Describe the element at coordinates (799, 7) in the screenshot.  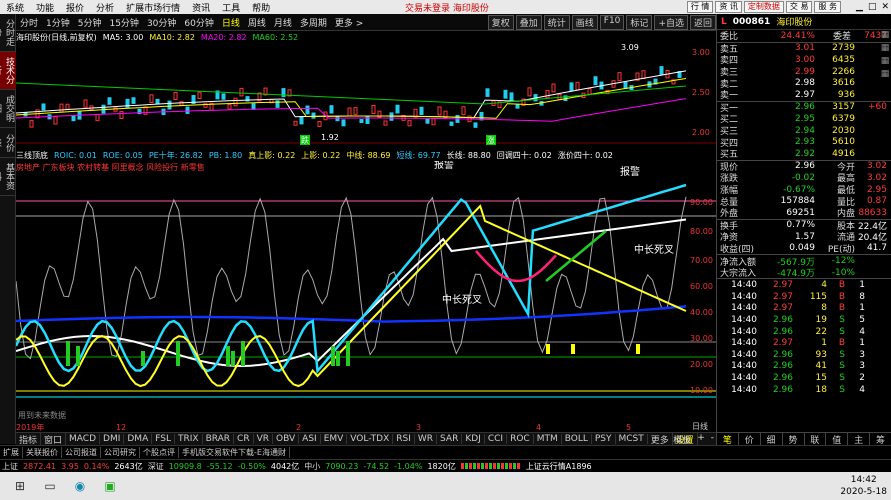
I see `btn-trade: 交 易` at that location.